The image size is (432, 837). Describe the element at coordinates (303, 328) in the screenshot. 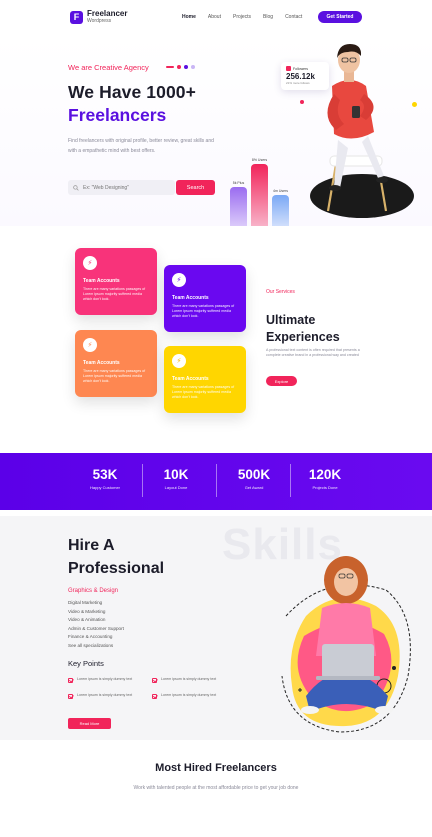

I see `services-title: Ultimate Experiences` at that location.